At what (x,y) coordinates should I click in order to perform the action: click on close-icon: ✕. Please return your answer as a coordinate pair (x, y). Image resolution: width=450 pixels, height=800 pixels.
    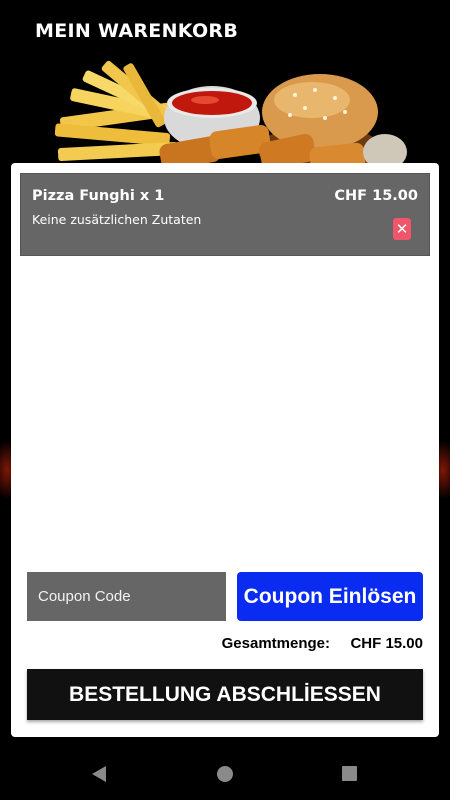
    Looking at the image, I should click on (402, 229).